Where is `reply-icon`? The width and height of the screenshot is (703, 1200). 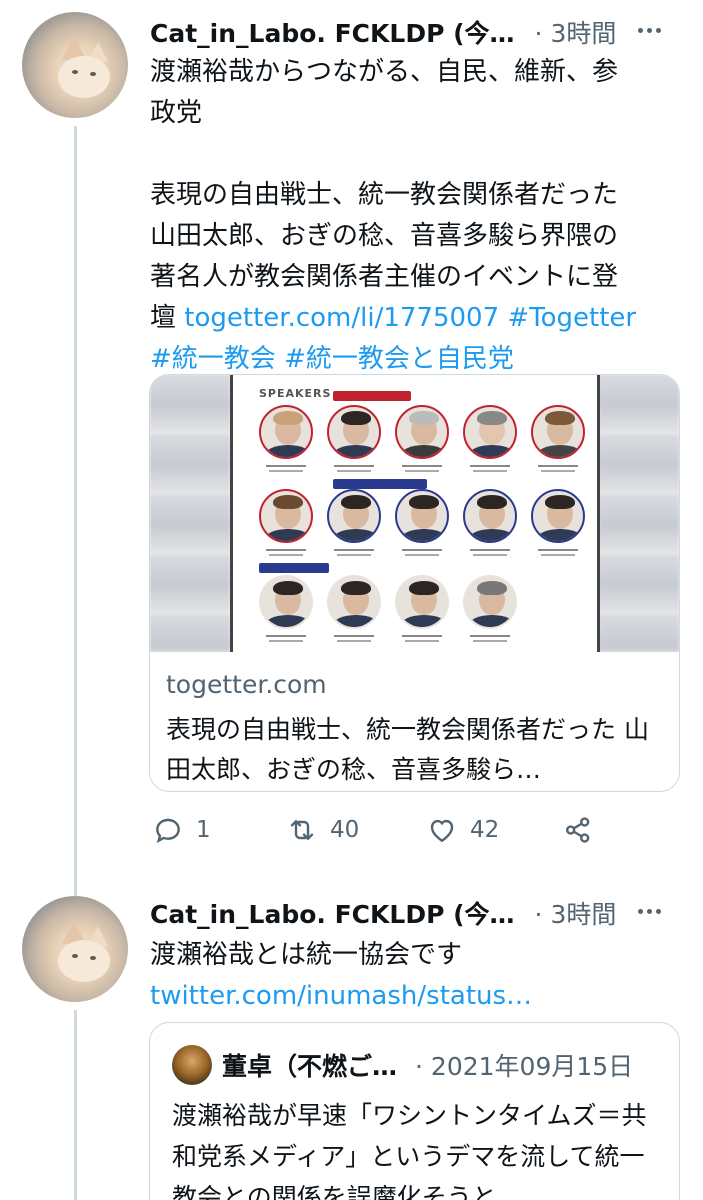 reply-icon is located at coordinates (168, 831).